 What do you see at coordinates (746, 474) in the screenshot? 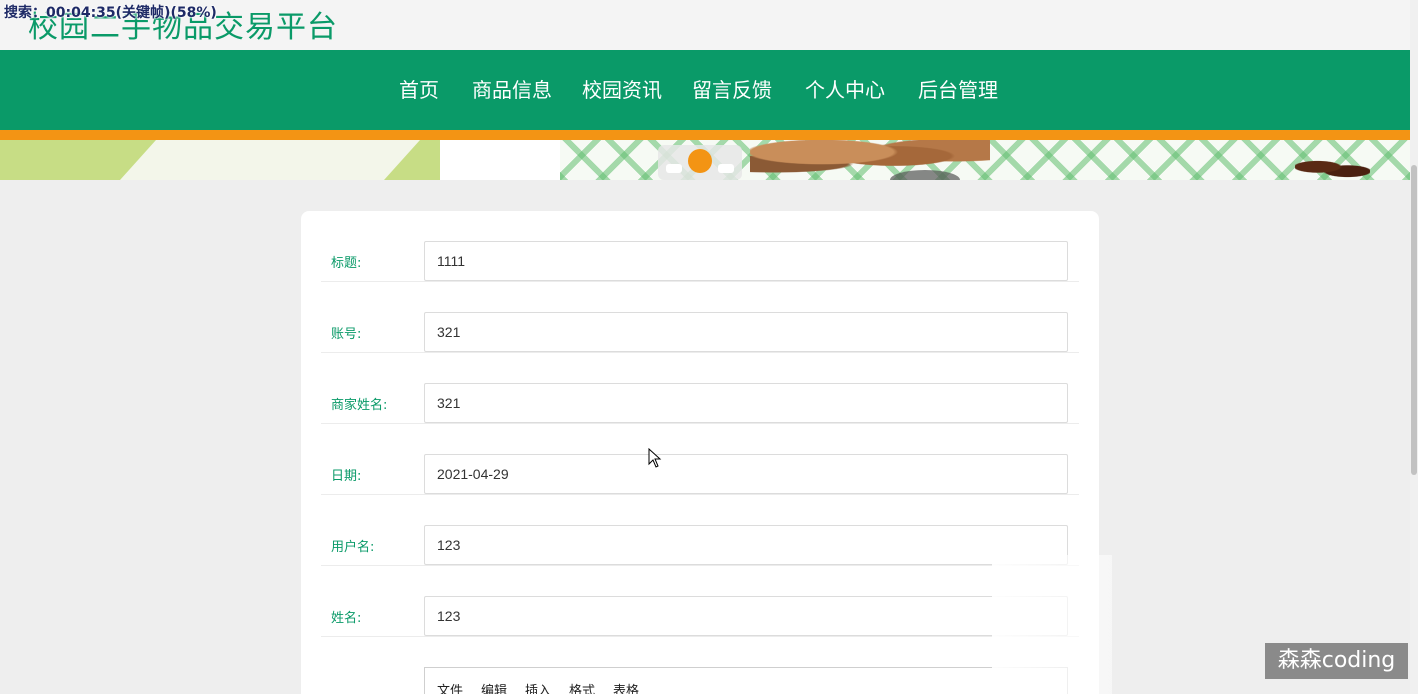
I see `date-field` at bounding box center [746, 474].